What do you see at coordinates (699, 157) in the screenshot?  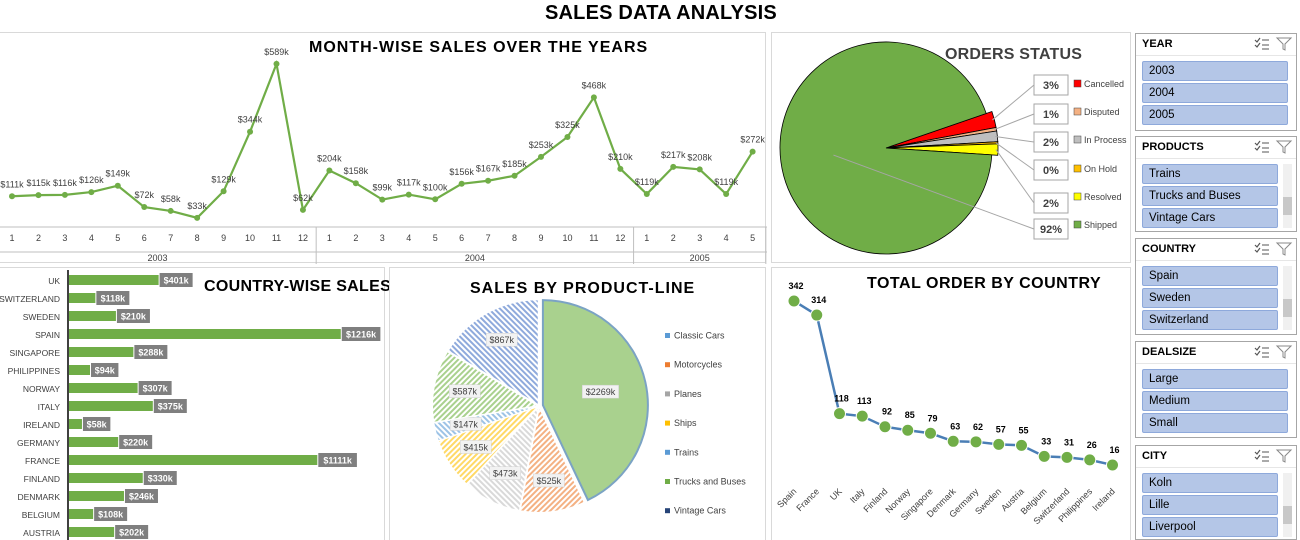 I see `monthly-sales-label: $208k` at bounding box center [699, 157].